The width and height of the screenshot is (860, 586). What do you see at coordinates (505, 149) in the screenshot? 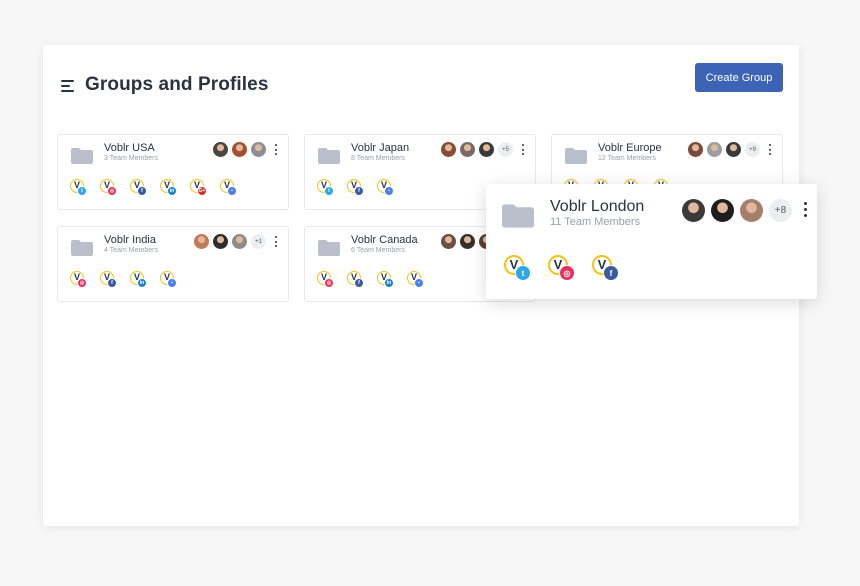
I see `more-members-badge: +5` at bounding box center [505, 149].